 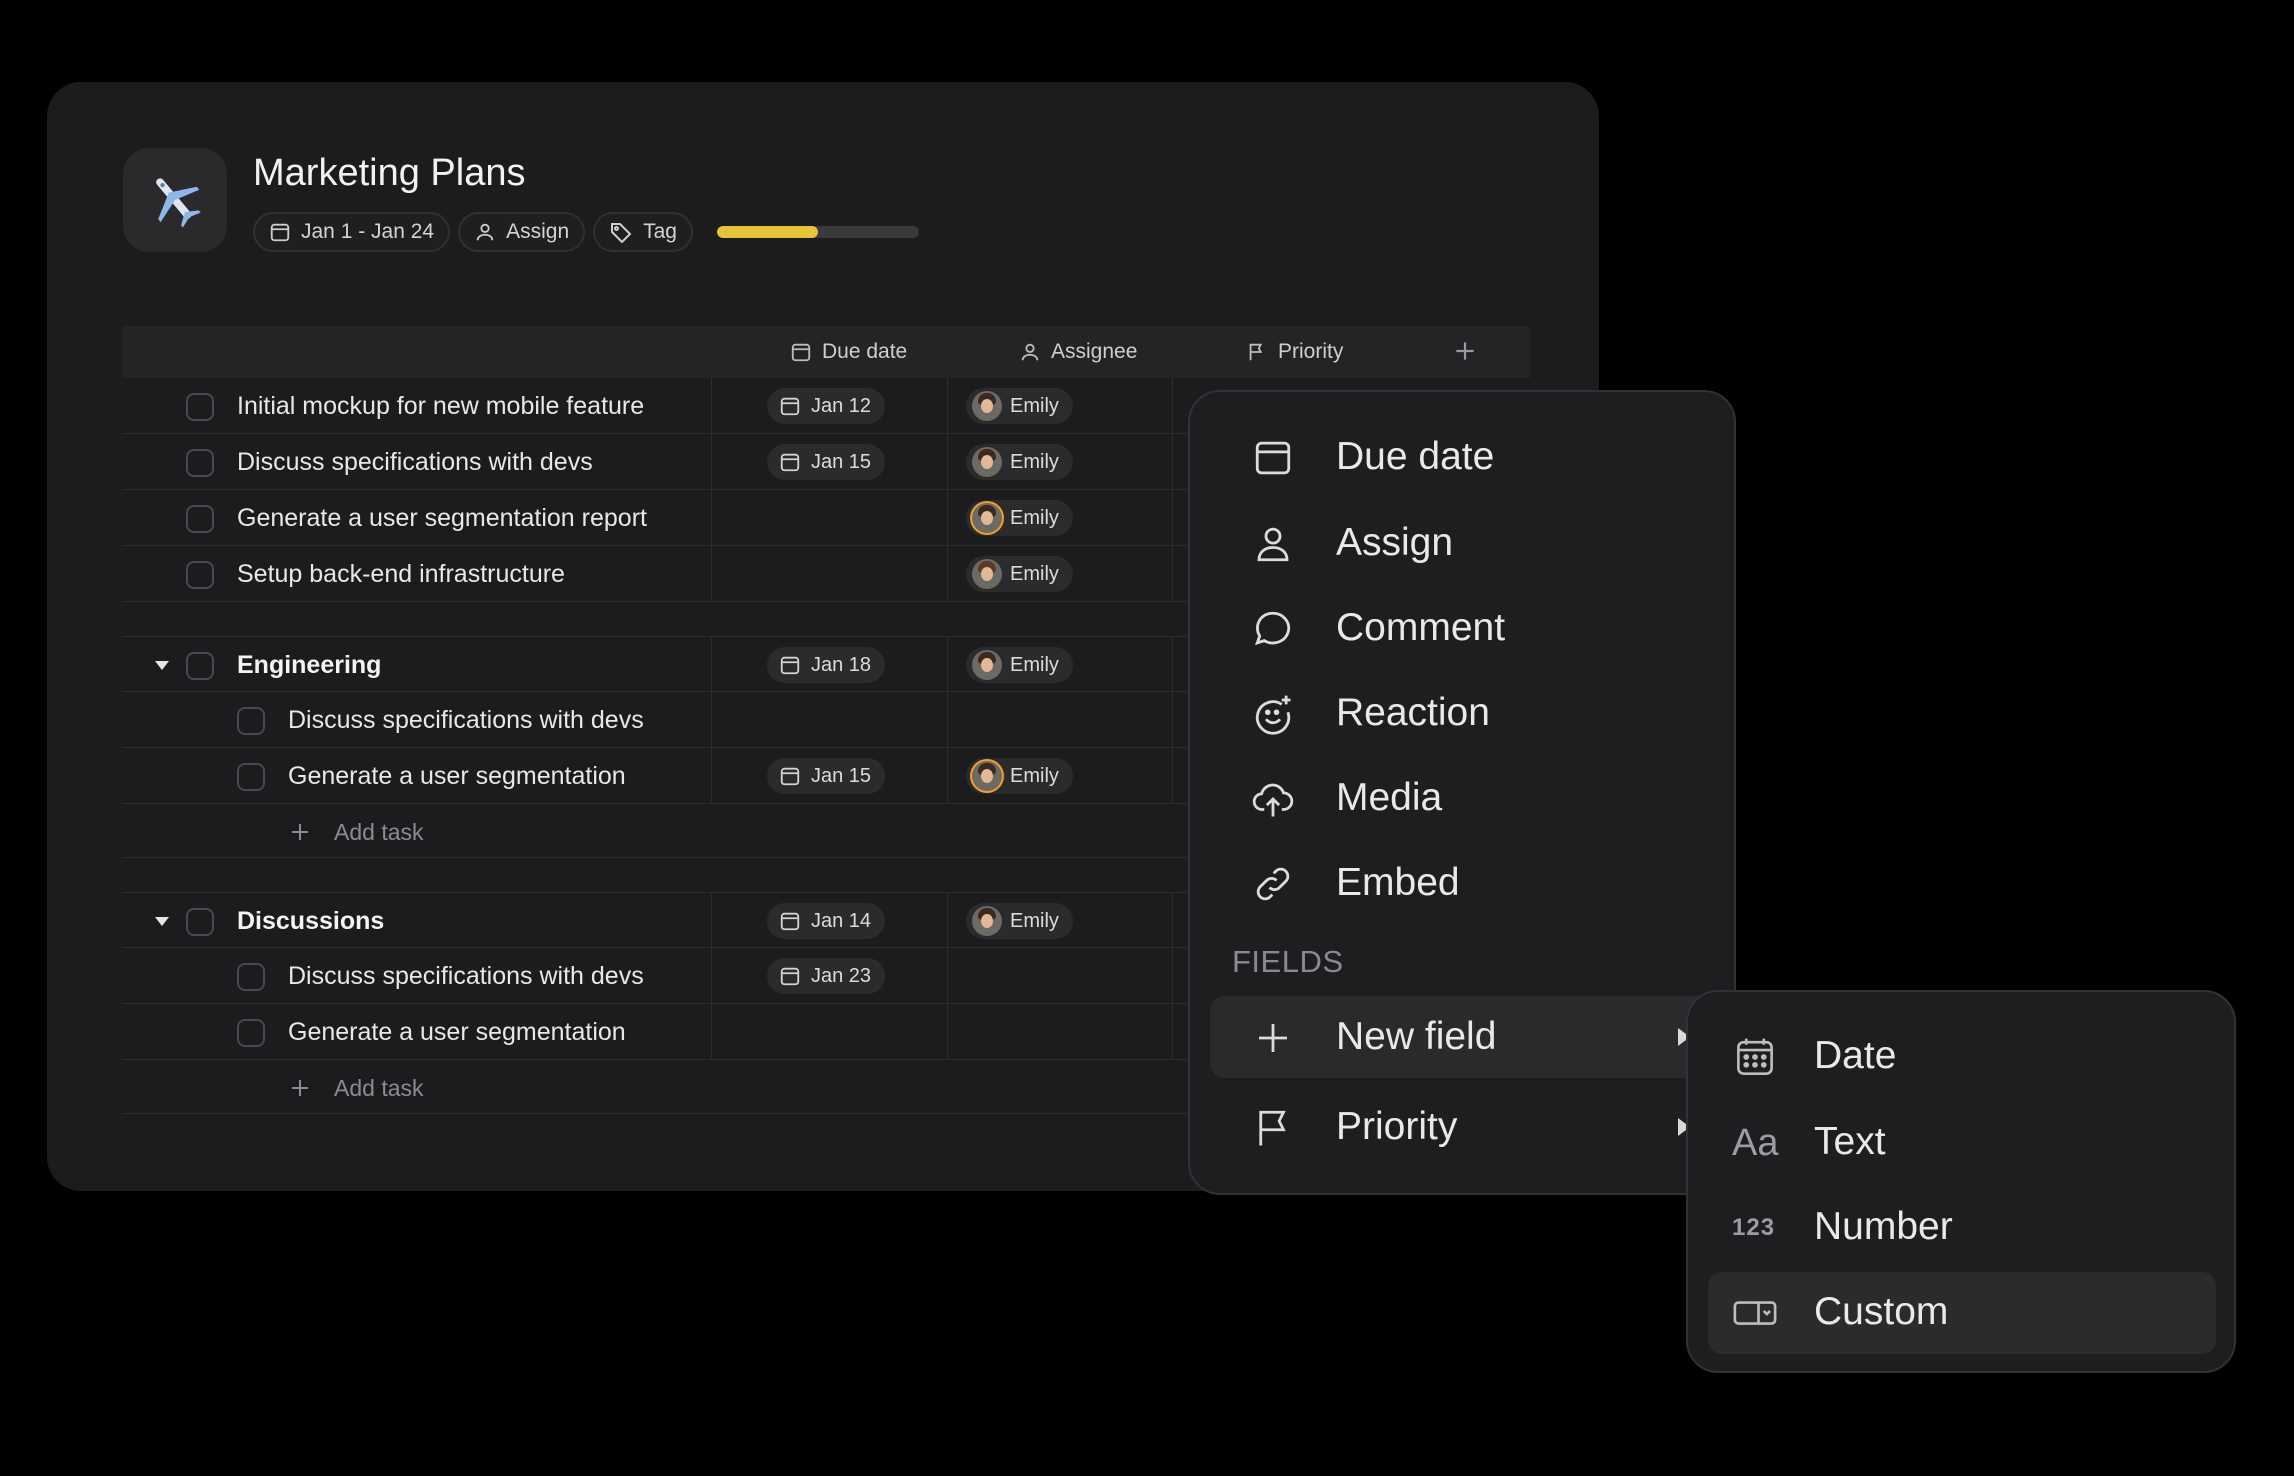 I want to click on table-header: Due date Assignee Priority, so click(x=826, y=352).